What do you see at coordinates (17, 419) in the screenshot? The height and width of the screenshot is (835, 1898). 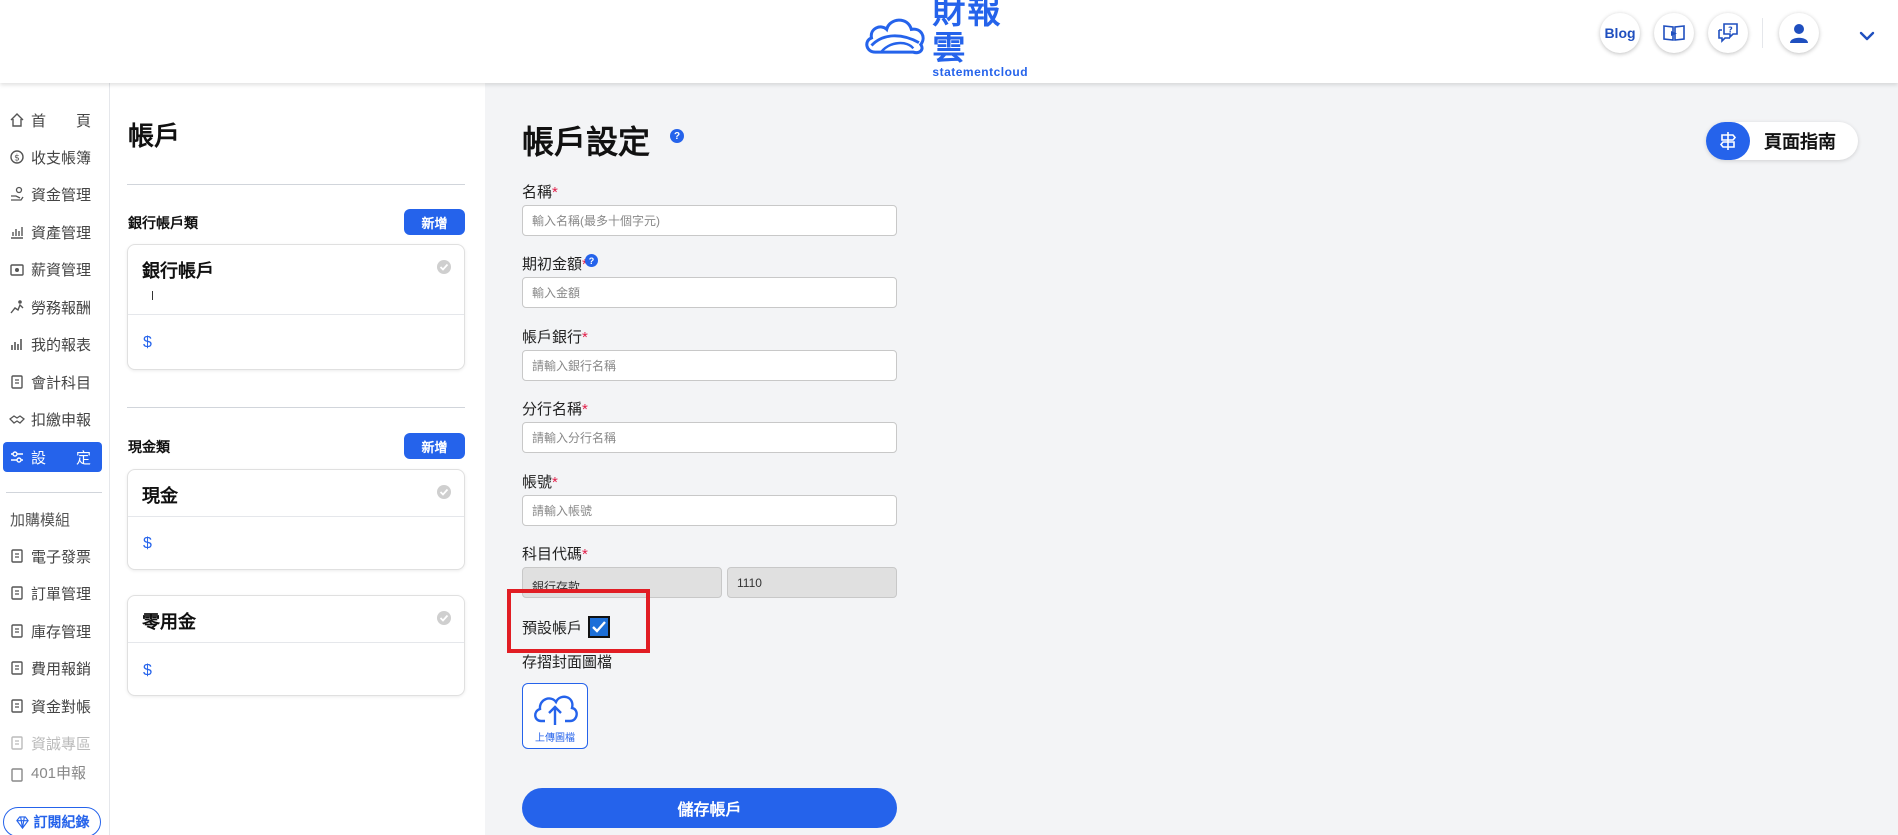 I see `handshake-icon` at bounding box center [17, 419].